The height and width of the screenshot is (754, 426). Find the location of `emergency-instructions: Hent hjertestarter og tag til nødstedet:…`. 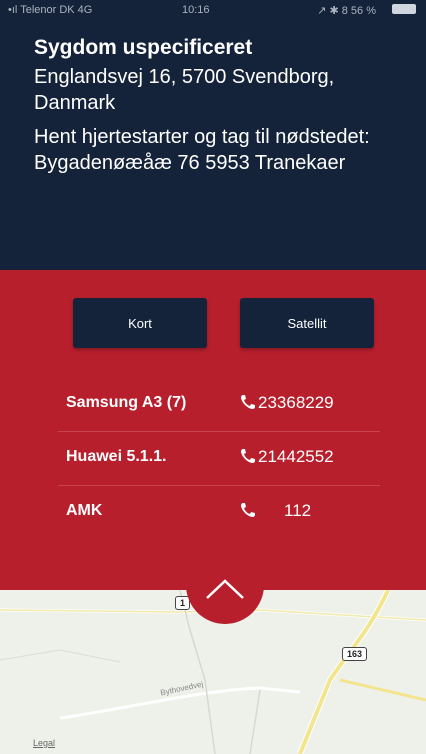

emergency-instructions: Hent hjertestarter og tag til nødstedet:… is located at coordinates (202, 150).